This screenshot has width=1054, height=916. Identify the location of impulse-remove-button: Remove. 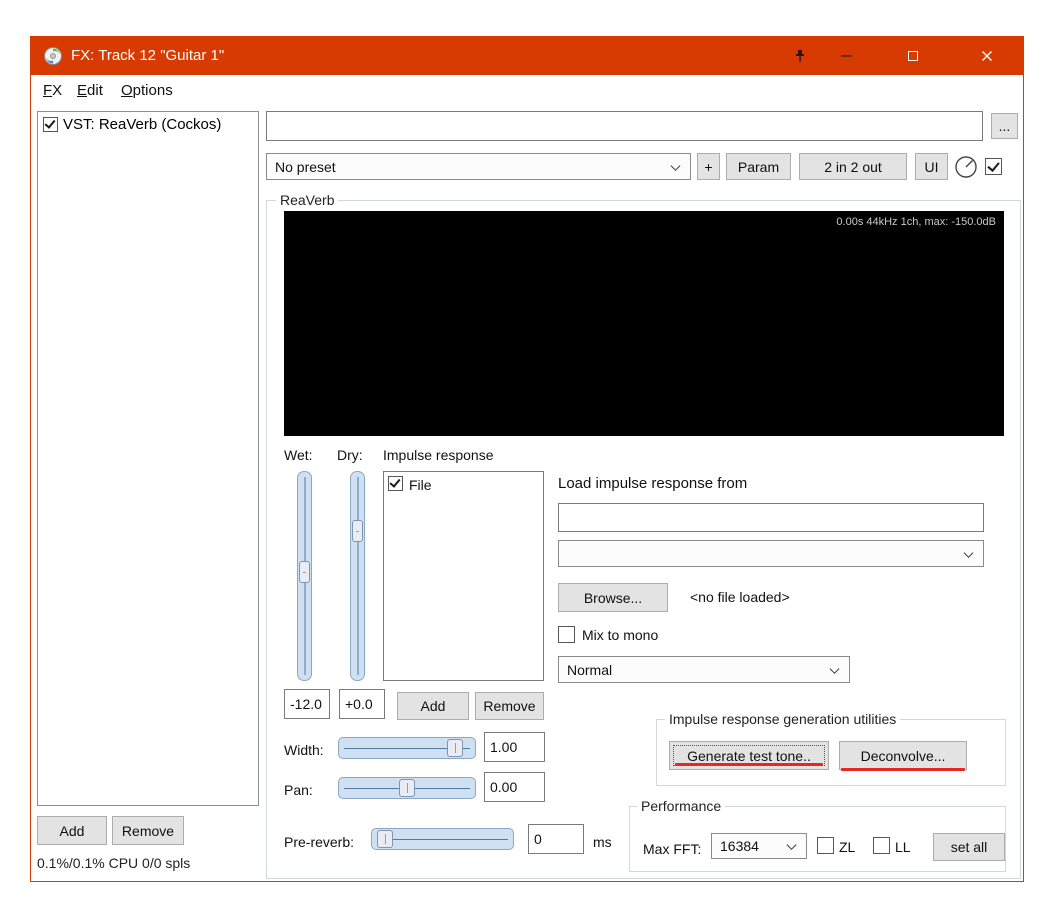
(509, 706).